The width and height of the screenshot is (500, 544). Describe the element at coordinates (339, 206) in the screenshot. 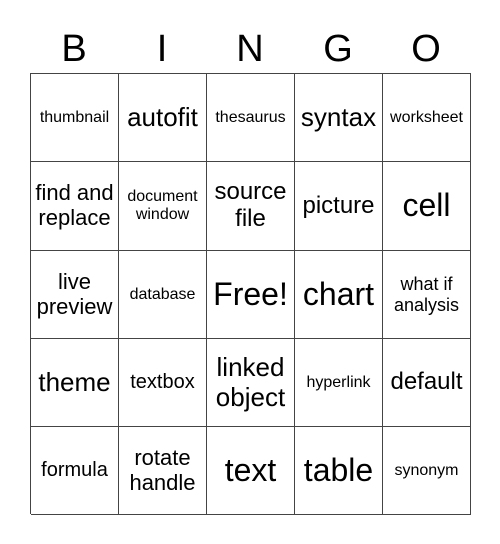

I see `bingo-cell: picture` at that location.